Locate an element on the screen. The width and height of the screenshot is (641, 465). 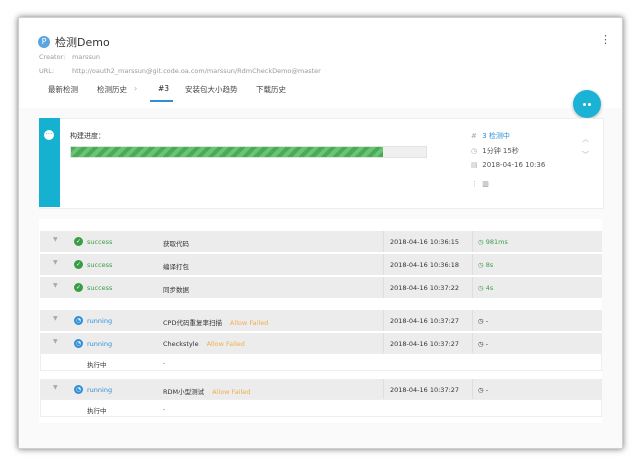
url-label: URL: is located at coordinates (47, 71).